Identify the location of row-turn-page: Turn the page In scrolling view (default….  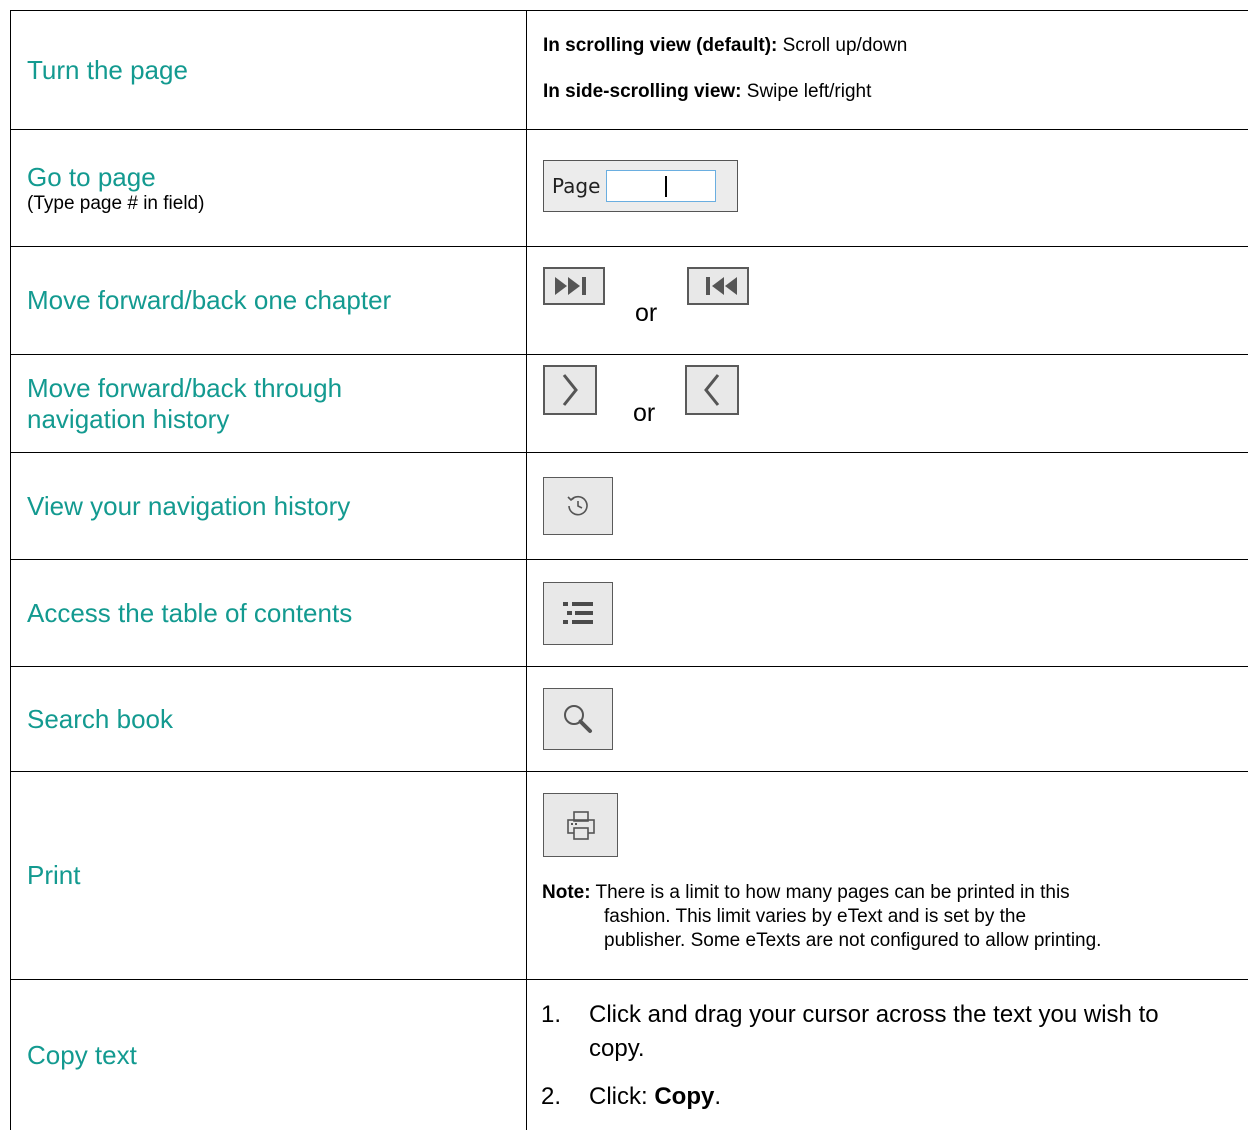
(629, 70).